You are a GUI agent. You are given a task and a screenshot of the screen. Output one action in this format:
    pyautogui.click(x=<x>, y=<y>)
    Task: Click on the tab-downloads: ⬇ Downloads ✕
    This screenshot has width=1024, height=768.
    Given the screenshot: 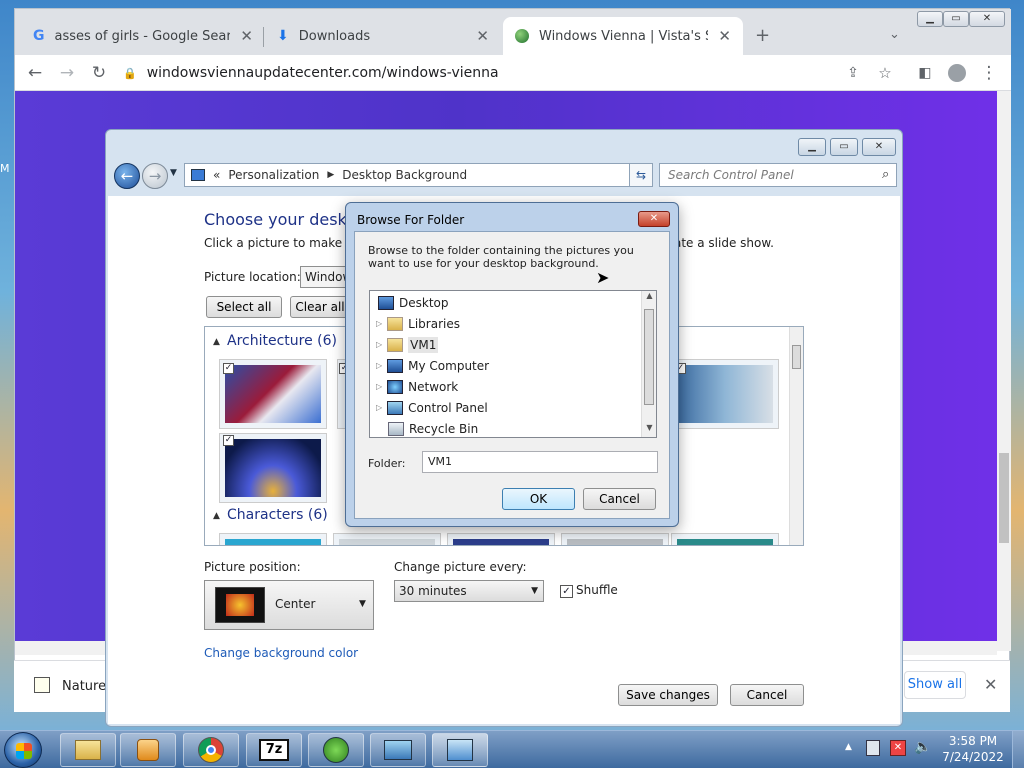 What is the action you would take?
    pyautogui.click(x=383, y=36)
    